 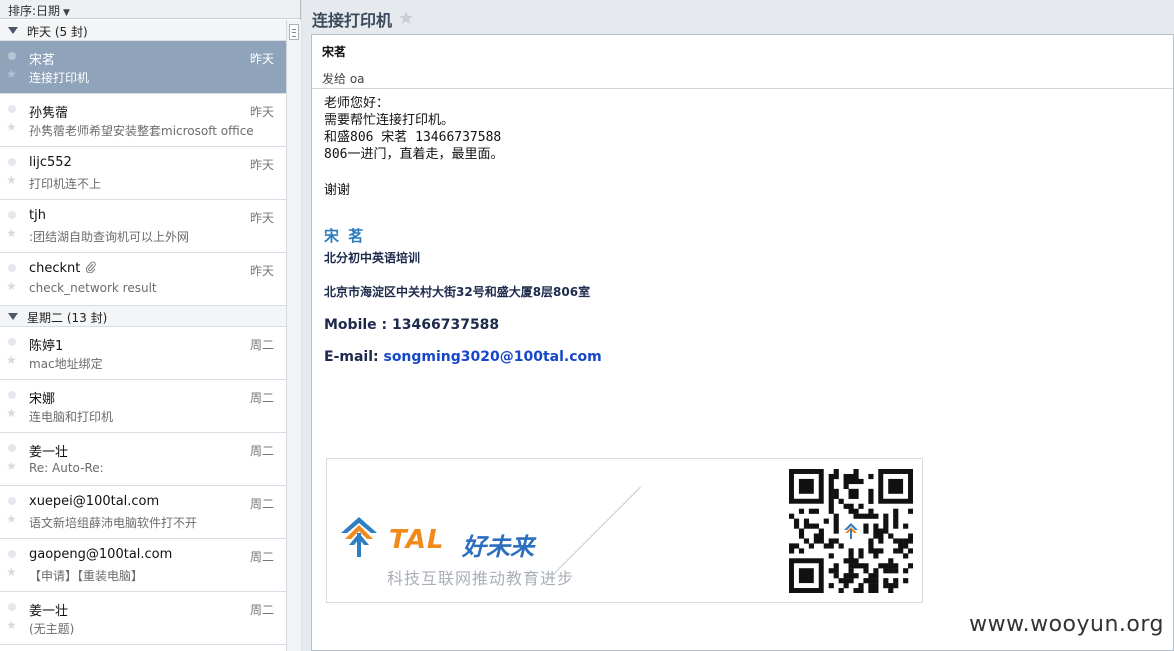 I want to click on mail-subject-preview: Re: Auto-Re:, so click(x=66, y=468).